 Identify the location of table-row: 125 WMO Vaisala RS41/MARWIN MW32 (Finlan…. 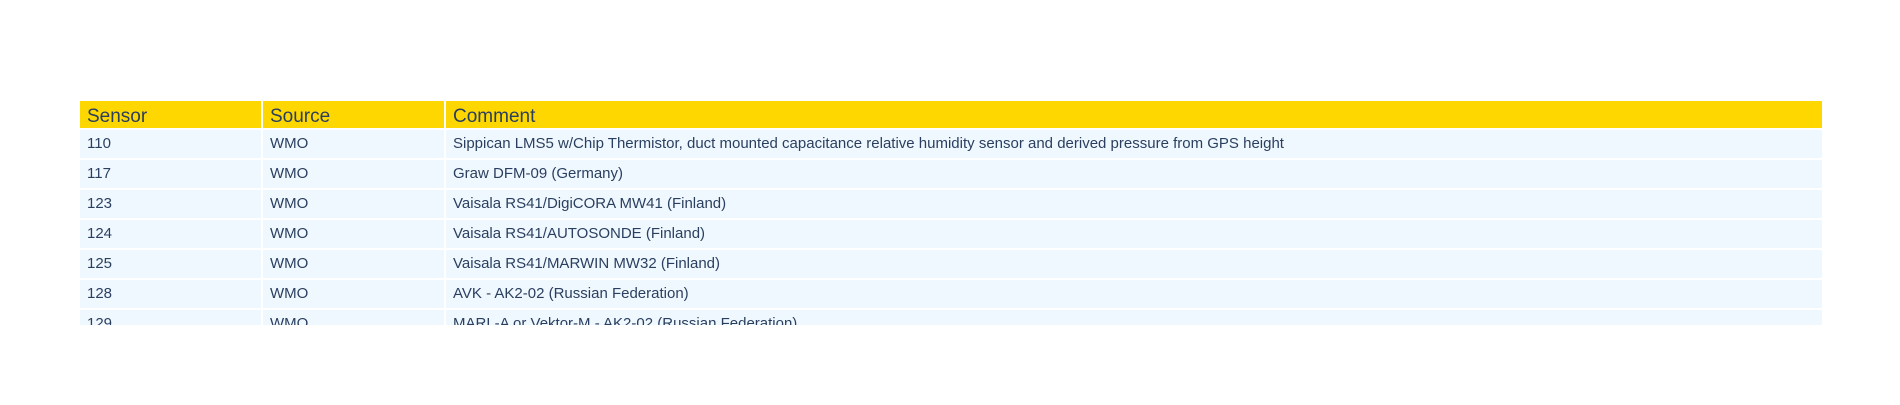
(951, 264).